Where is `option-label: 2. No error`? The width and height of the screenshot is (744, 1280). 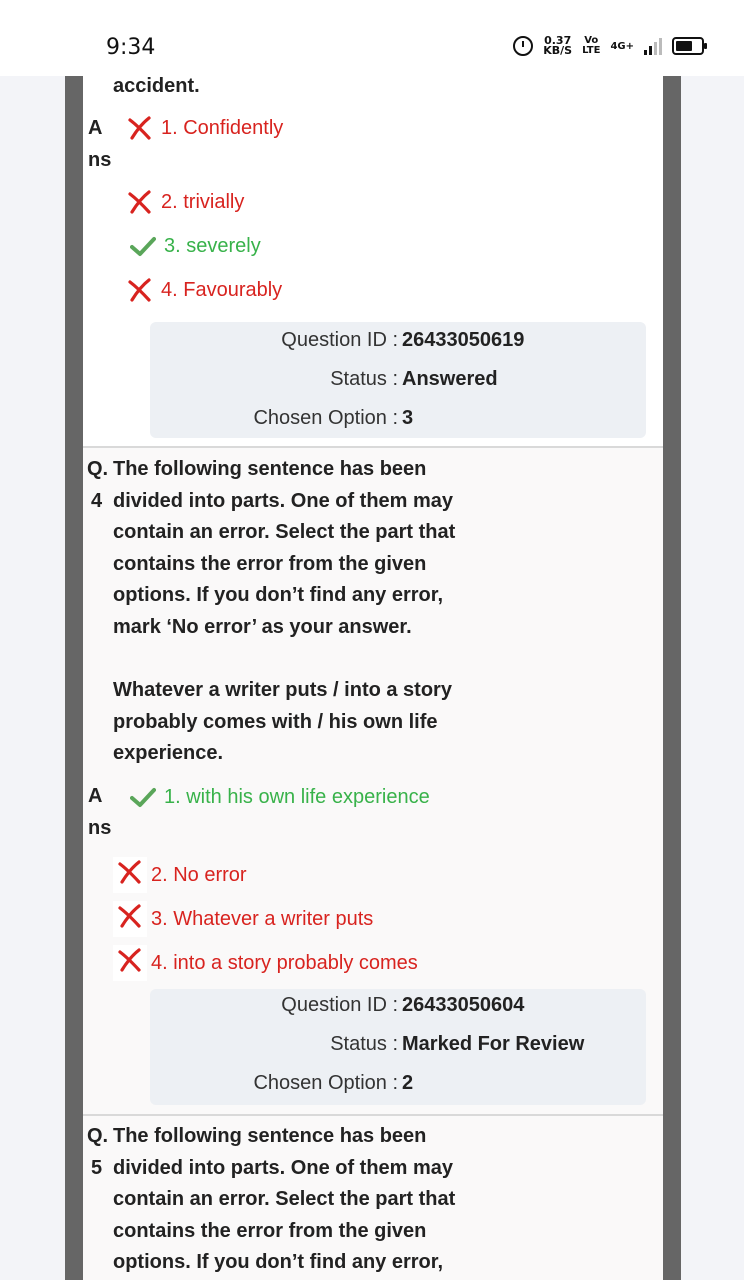 option-label: 2. No error is located at coordinates (199, 874).